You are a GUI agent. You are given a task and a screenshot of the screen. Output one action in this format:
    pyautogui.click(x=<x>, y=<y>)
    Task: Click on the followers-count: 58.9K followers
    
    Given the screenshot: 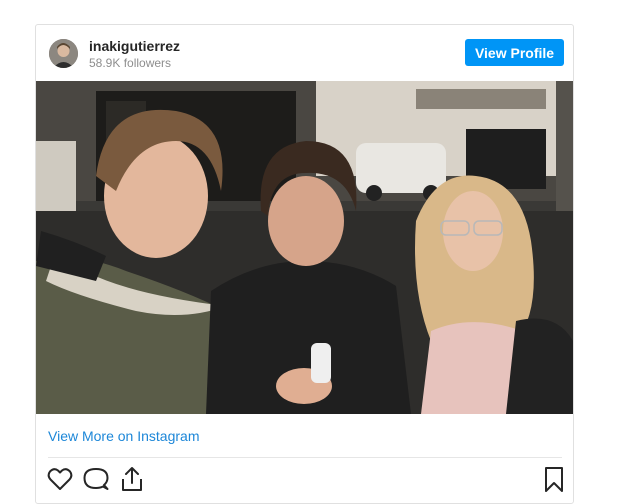 What is the action you would take?
    pyautogui.click(x=130, y=63)
    